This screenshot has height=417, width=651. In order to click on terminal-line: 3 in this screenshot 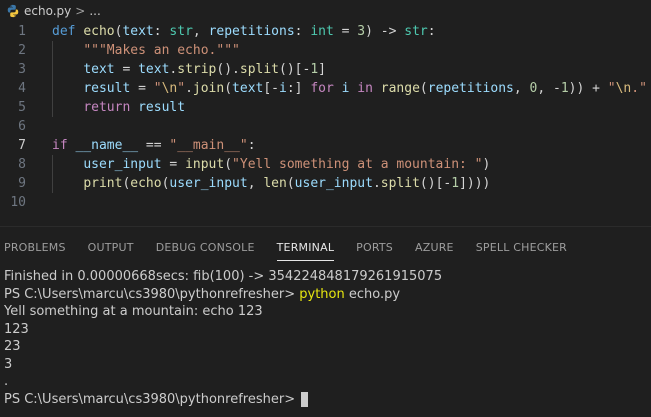, I will do `click(8, 364)`.